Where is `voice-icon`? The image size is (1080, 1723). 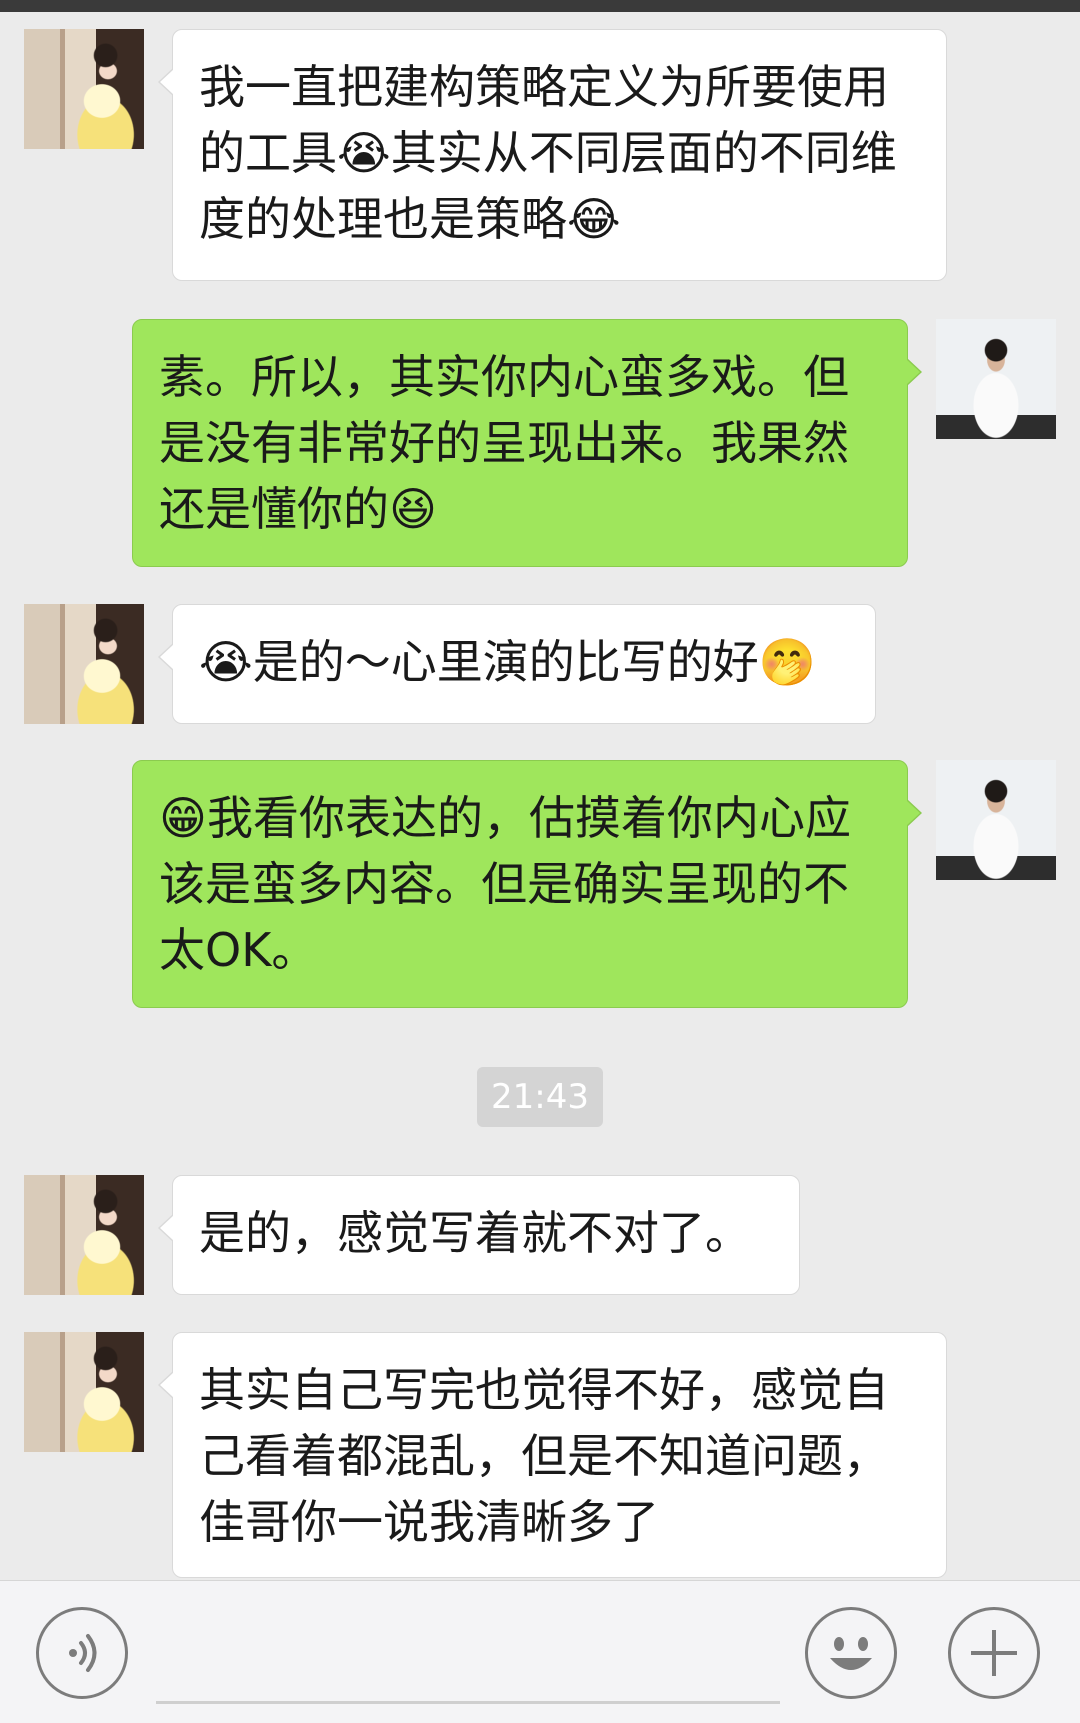
voice-icon is located at coordinates (83, 1653).